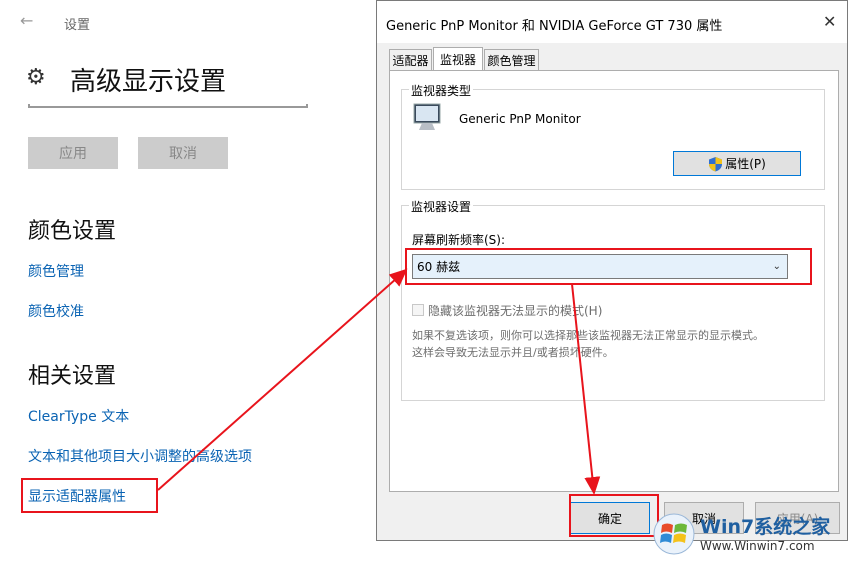 This screenshot has height=562, width=848. I want to click on watermark-brand: Win7系统之家, so click(765, 527).